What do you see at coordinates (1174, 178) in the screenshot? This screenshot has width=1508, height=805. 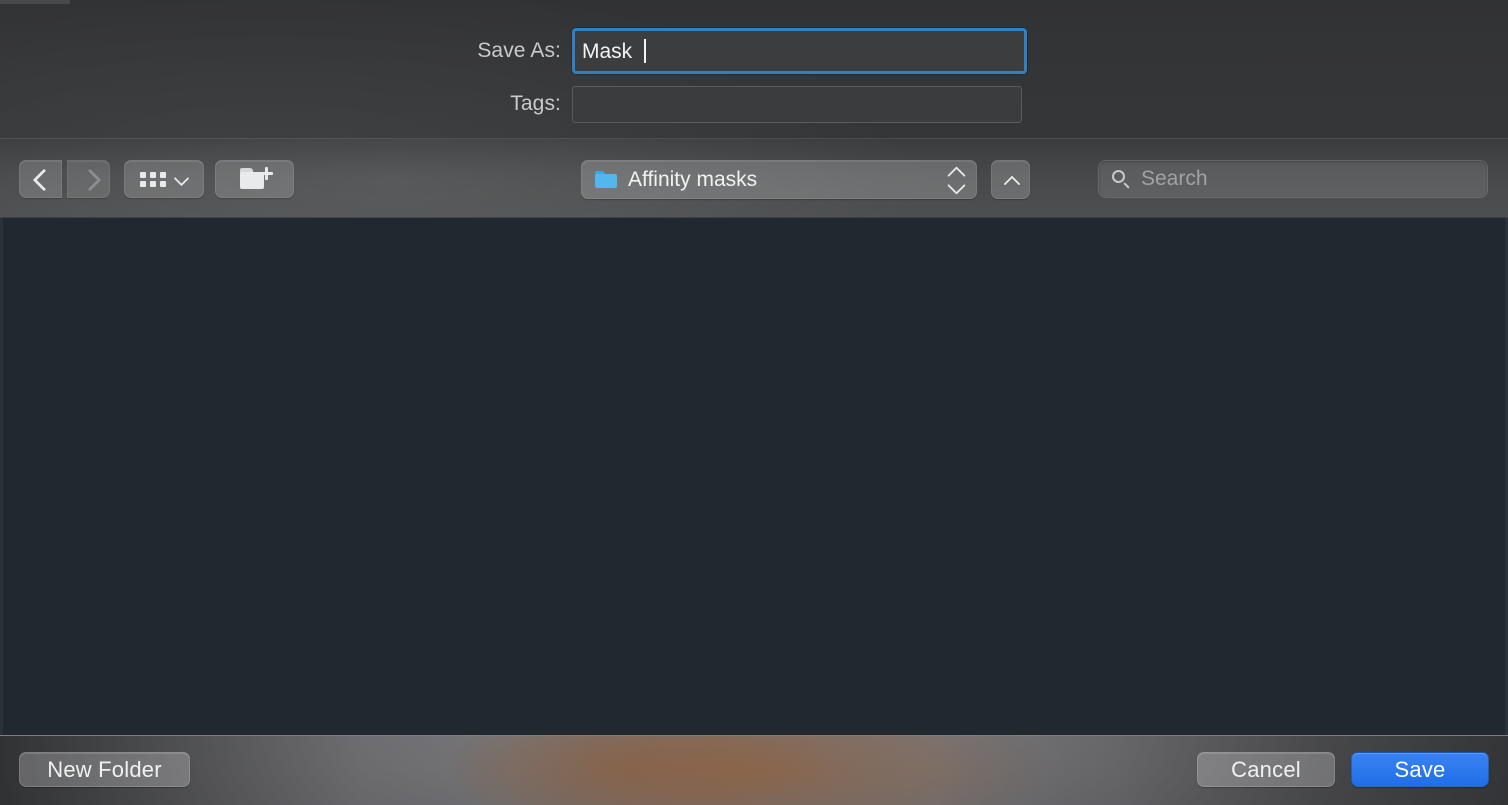 I see `search-placeholder: Search` at bounding box center [1174, 178].